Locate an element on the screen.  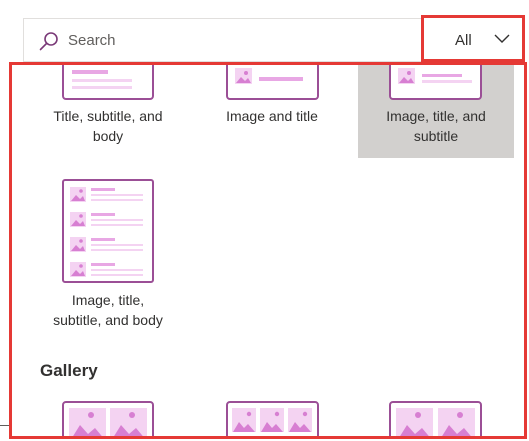
gallery-card-two-images is located at coordinates (108, 419).